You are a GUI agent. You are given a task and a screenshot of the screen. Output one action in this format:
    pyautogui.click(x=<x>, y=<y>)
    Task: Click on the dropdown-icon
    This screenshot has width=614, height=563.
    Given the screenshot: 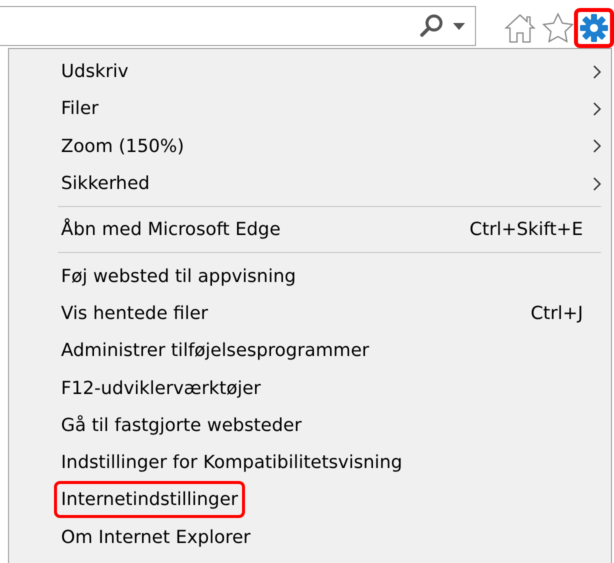 What is the action you would take?
    pyautogui.click(x=459, y=26)
    